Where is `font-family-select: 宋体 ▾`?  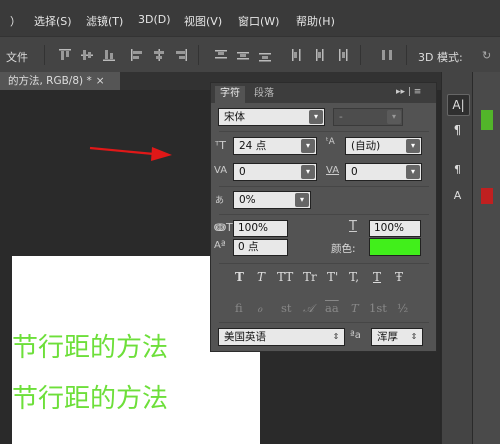 font-family-select: 宋体 ▾ is located at coordinates (271, 117).